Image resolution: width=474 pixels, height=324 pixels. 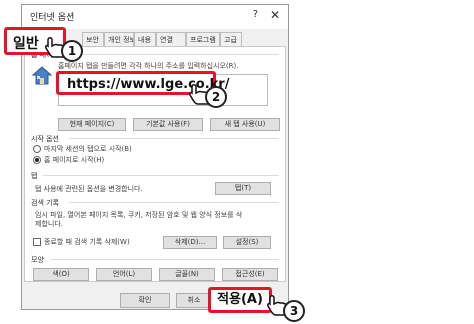 What do you see at coordinates (45, 139) in the screenshot?
I see `startup-section-label: 시작 옵션` at bounding box center [45, 139].